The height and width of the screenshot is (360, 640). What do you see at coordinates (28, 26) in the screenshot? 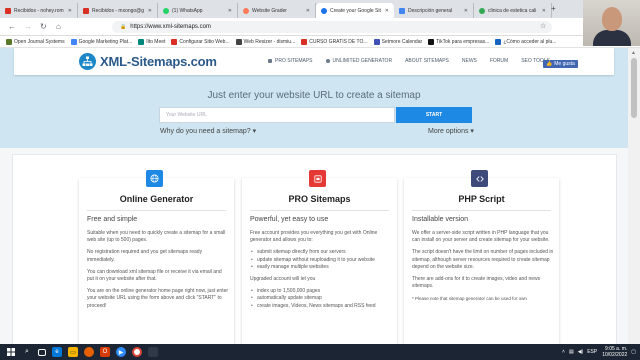
I see `forward-arrow-icon: →` at bounding box center [28, 26].